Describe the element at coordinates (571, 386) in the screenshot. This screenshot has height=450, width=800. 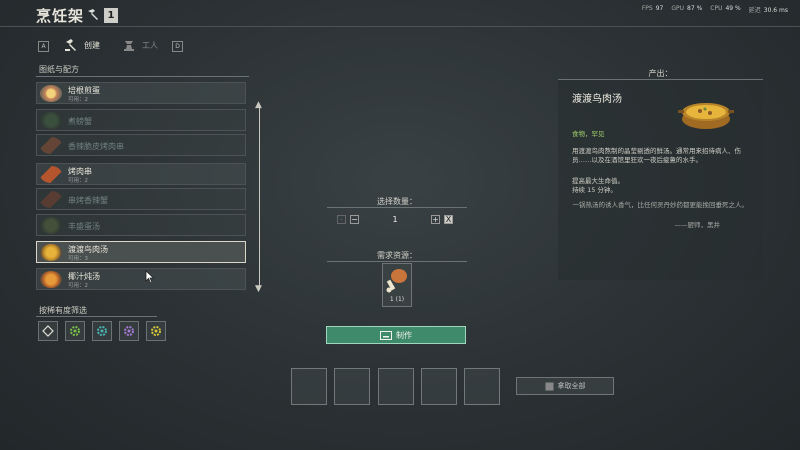
I see `take-all-label: 拿取全部` at that location.